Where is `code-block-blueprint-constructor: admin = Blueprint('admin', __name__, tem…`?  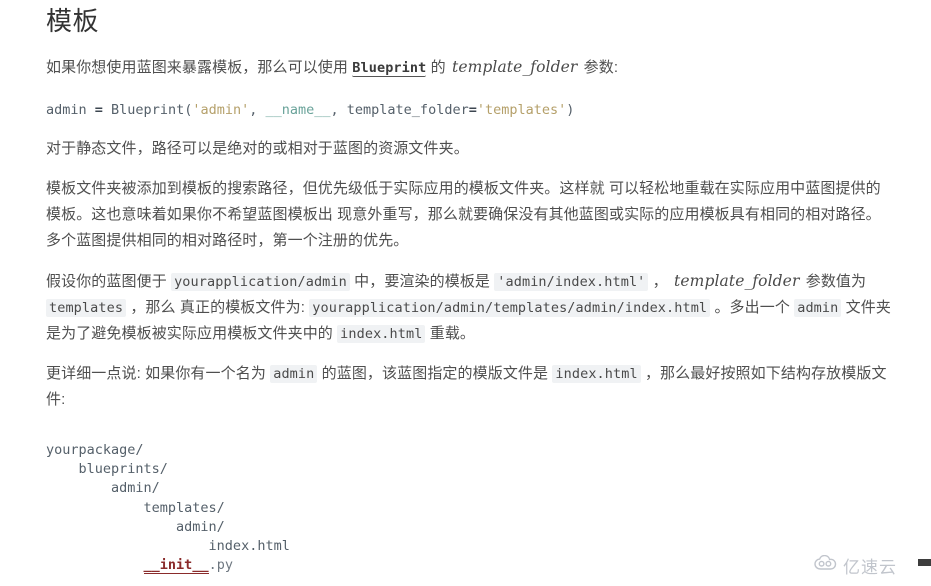
code-block-blueprint-constructor: admin = Blueprint('admin', __name__, tem… is located at coordinates (470, 110).